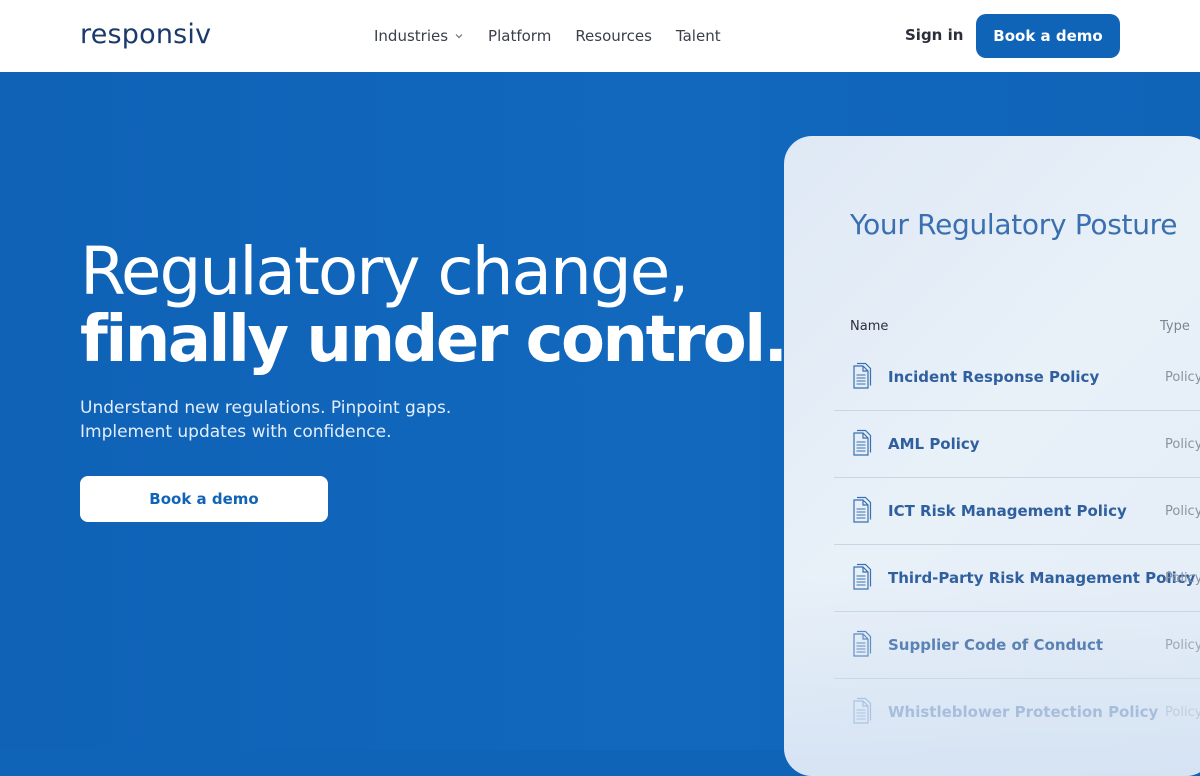 This screenshot has height=776, width=1200. I want to click on table-row: ICT Risk Management Policy Policy, so click(1017, 511).